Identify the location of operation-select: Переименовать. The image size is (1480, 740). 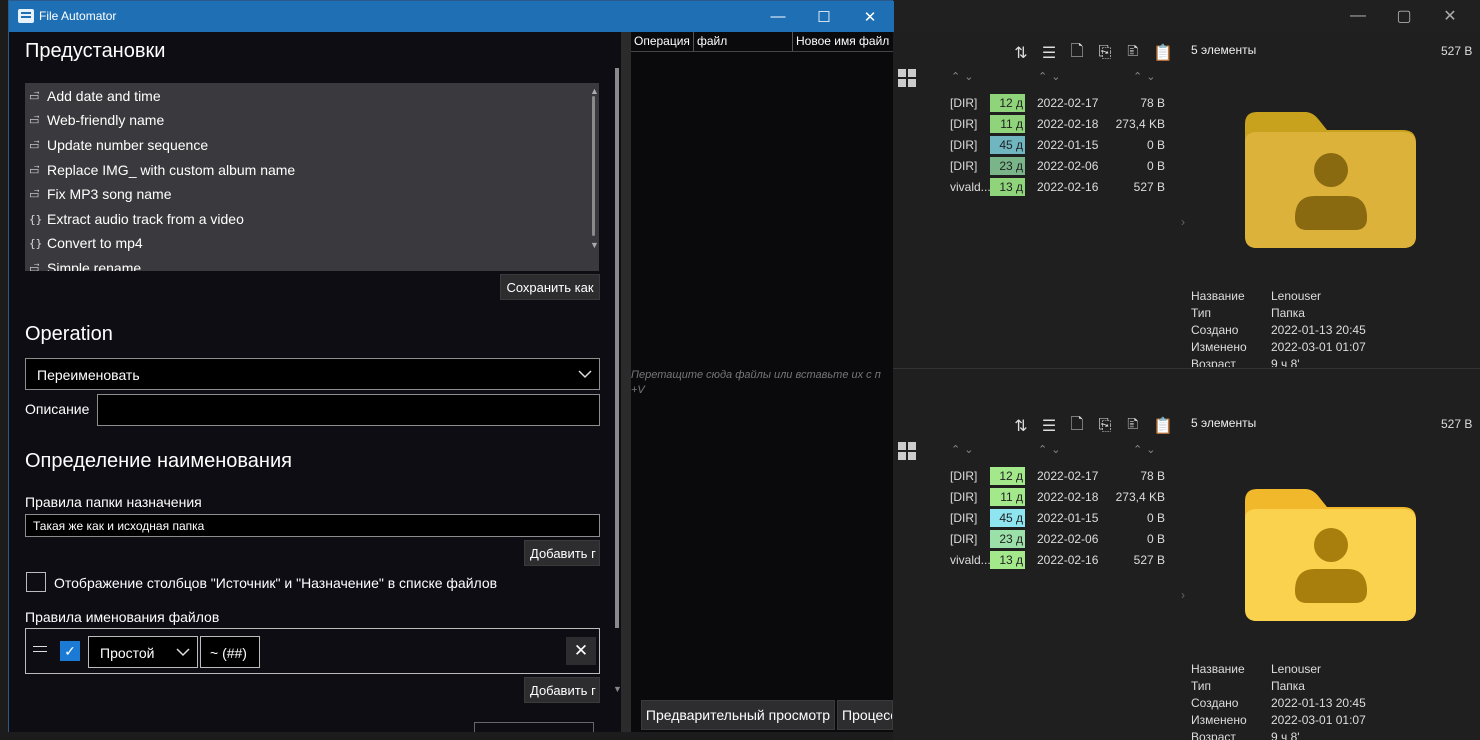
(312, 374).